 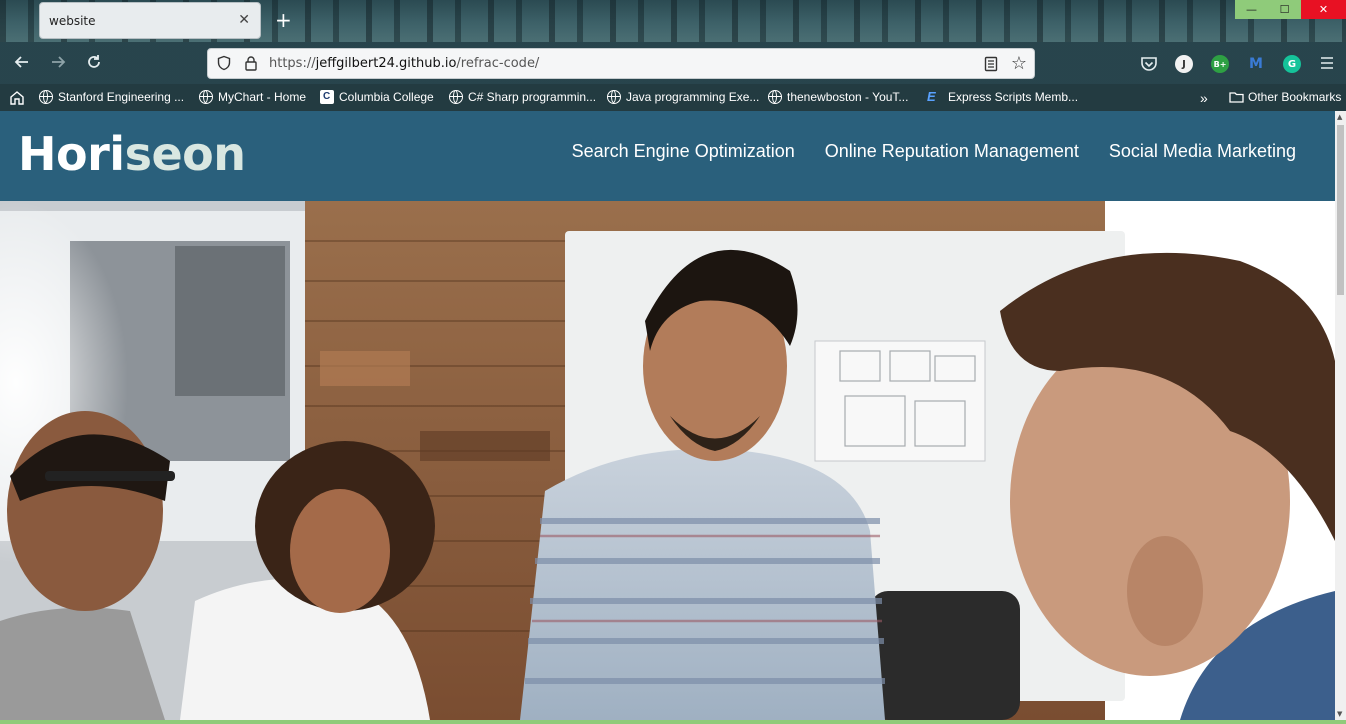 I want to click on bookmark-star-icon: ☆, so click(x=1019, y=63).